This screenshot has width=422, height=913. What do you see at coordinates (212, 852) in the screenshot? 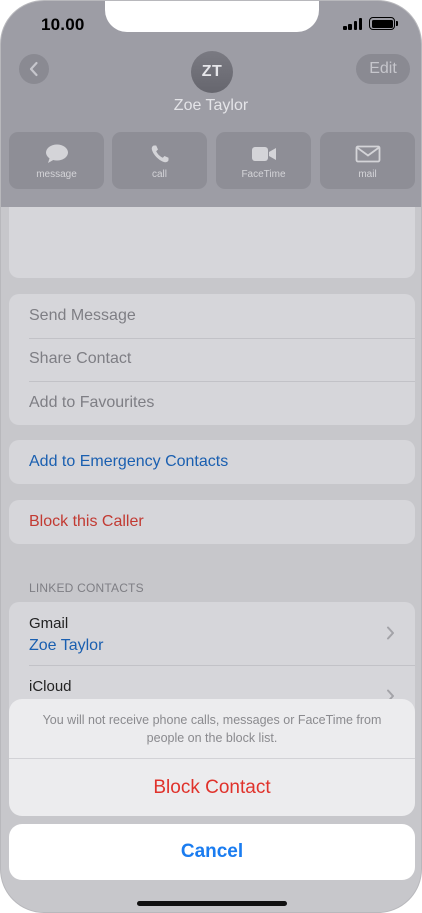
I see `cancel-button: Cancel` at bounding box center [212, 852].